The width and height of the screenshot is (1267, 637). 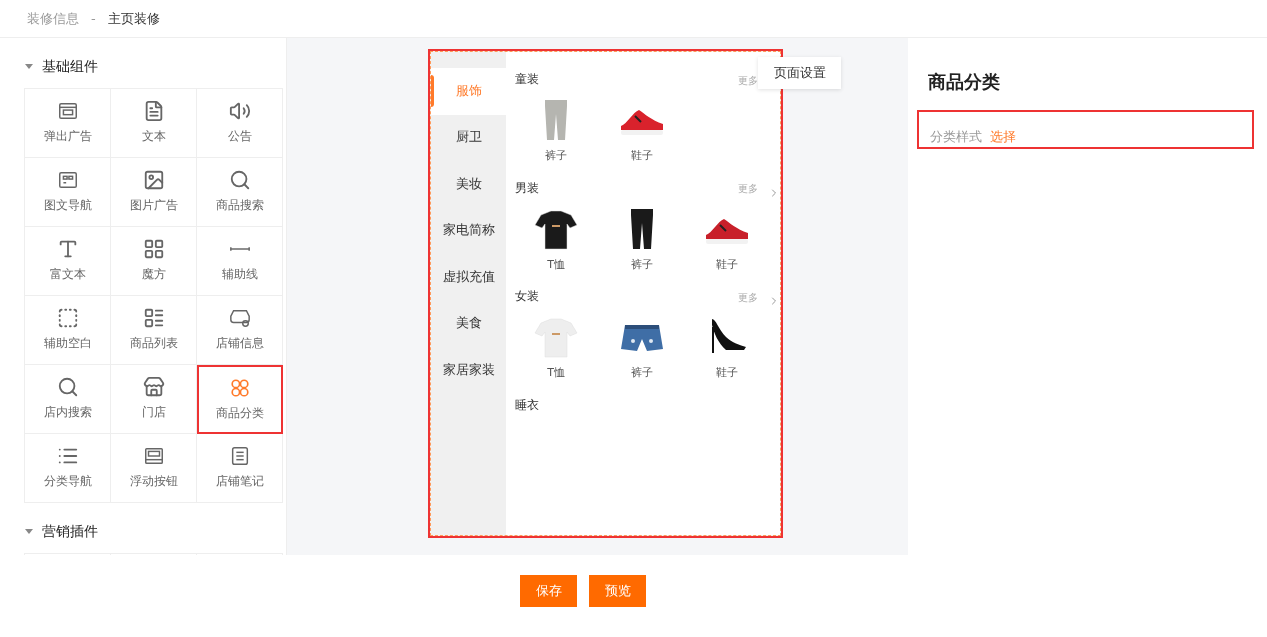 What do you see at coordinates (67, 318) in the screenshot?
I see `dashed-square-icon` at bounding box center [67, 318].